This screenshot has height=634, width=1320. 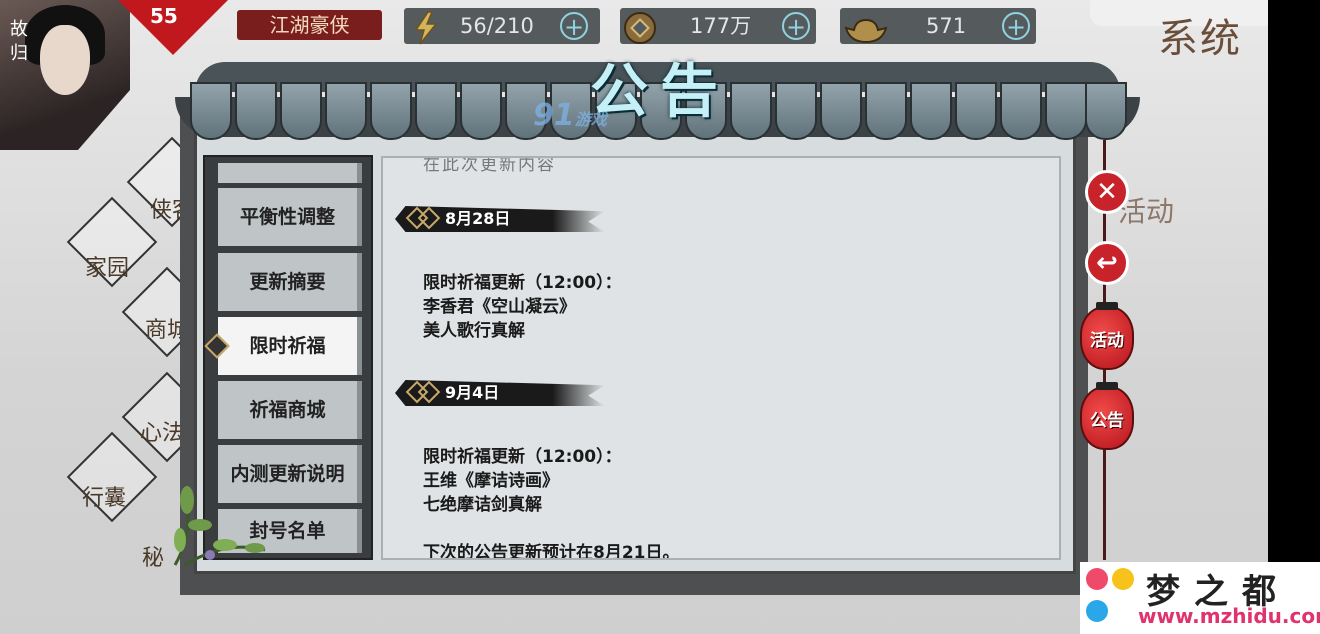 I want to click on date-tag: 8月28日, so click(x=500, y=219).